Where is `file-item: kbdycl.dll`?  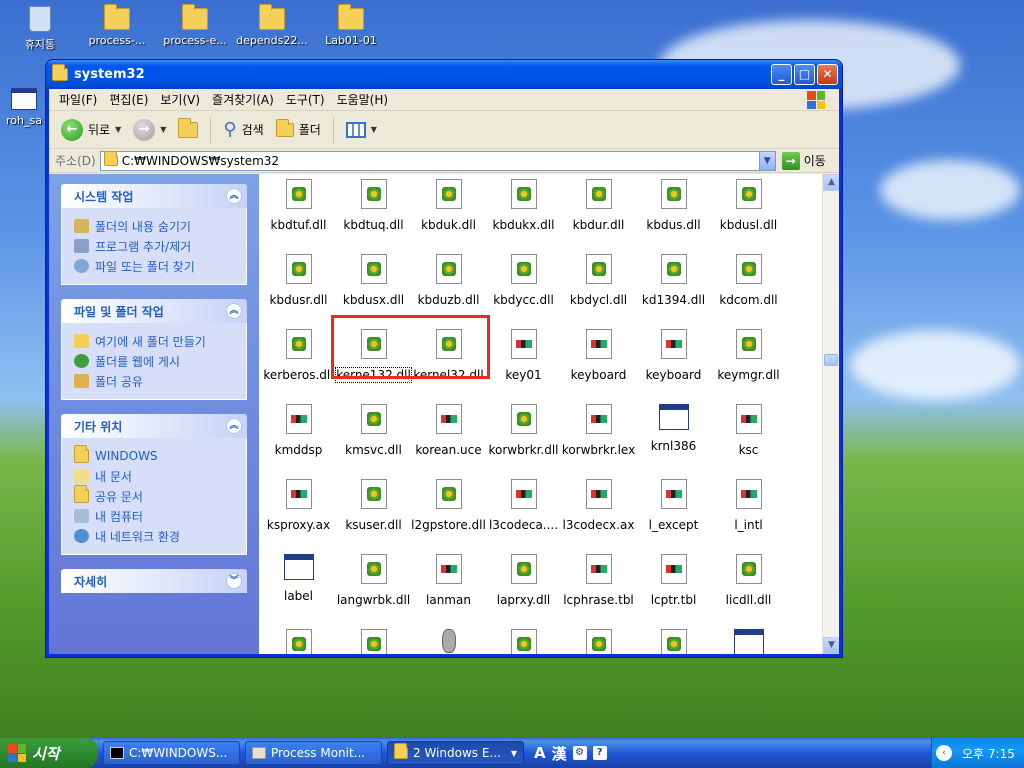
file-item: kbdycl.dll is located at coordinates (598, 286).